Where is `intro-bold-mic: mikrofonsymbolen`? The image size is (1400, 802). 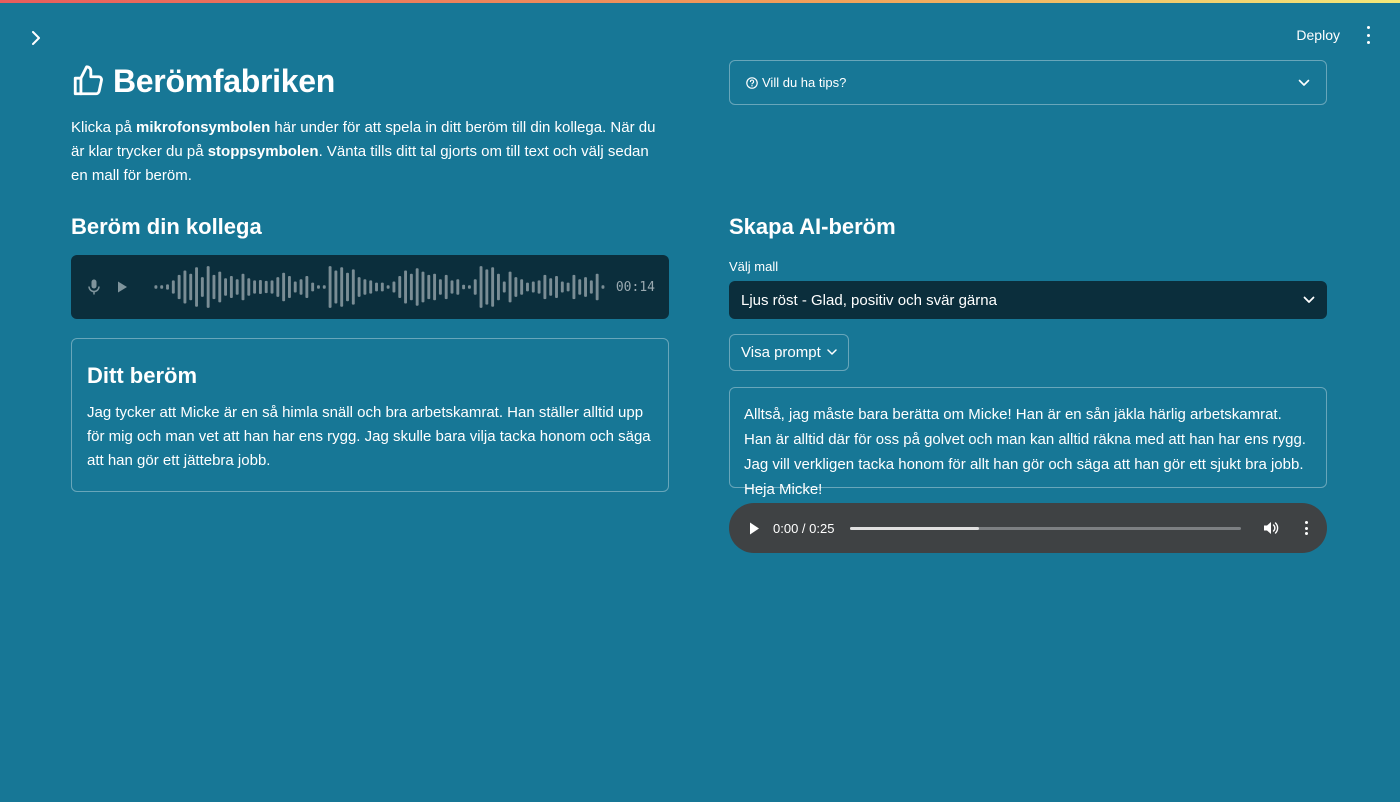
intro-bold-mic: mikrofonsymbolen is located at coordinates (203, 127).